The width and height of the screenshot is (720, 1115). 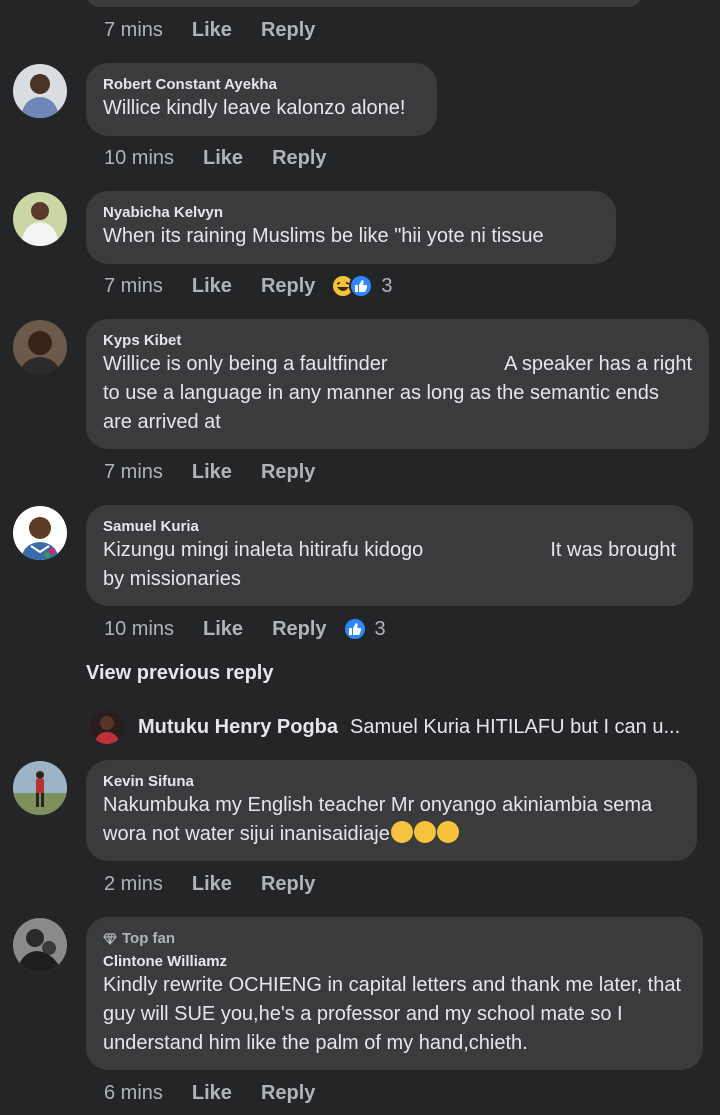 What do you see at coordinates (245, 629) in the screenshot?
I see `comment-actions: 10 mins Like Reply 3` at bounding box center [245, 629].